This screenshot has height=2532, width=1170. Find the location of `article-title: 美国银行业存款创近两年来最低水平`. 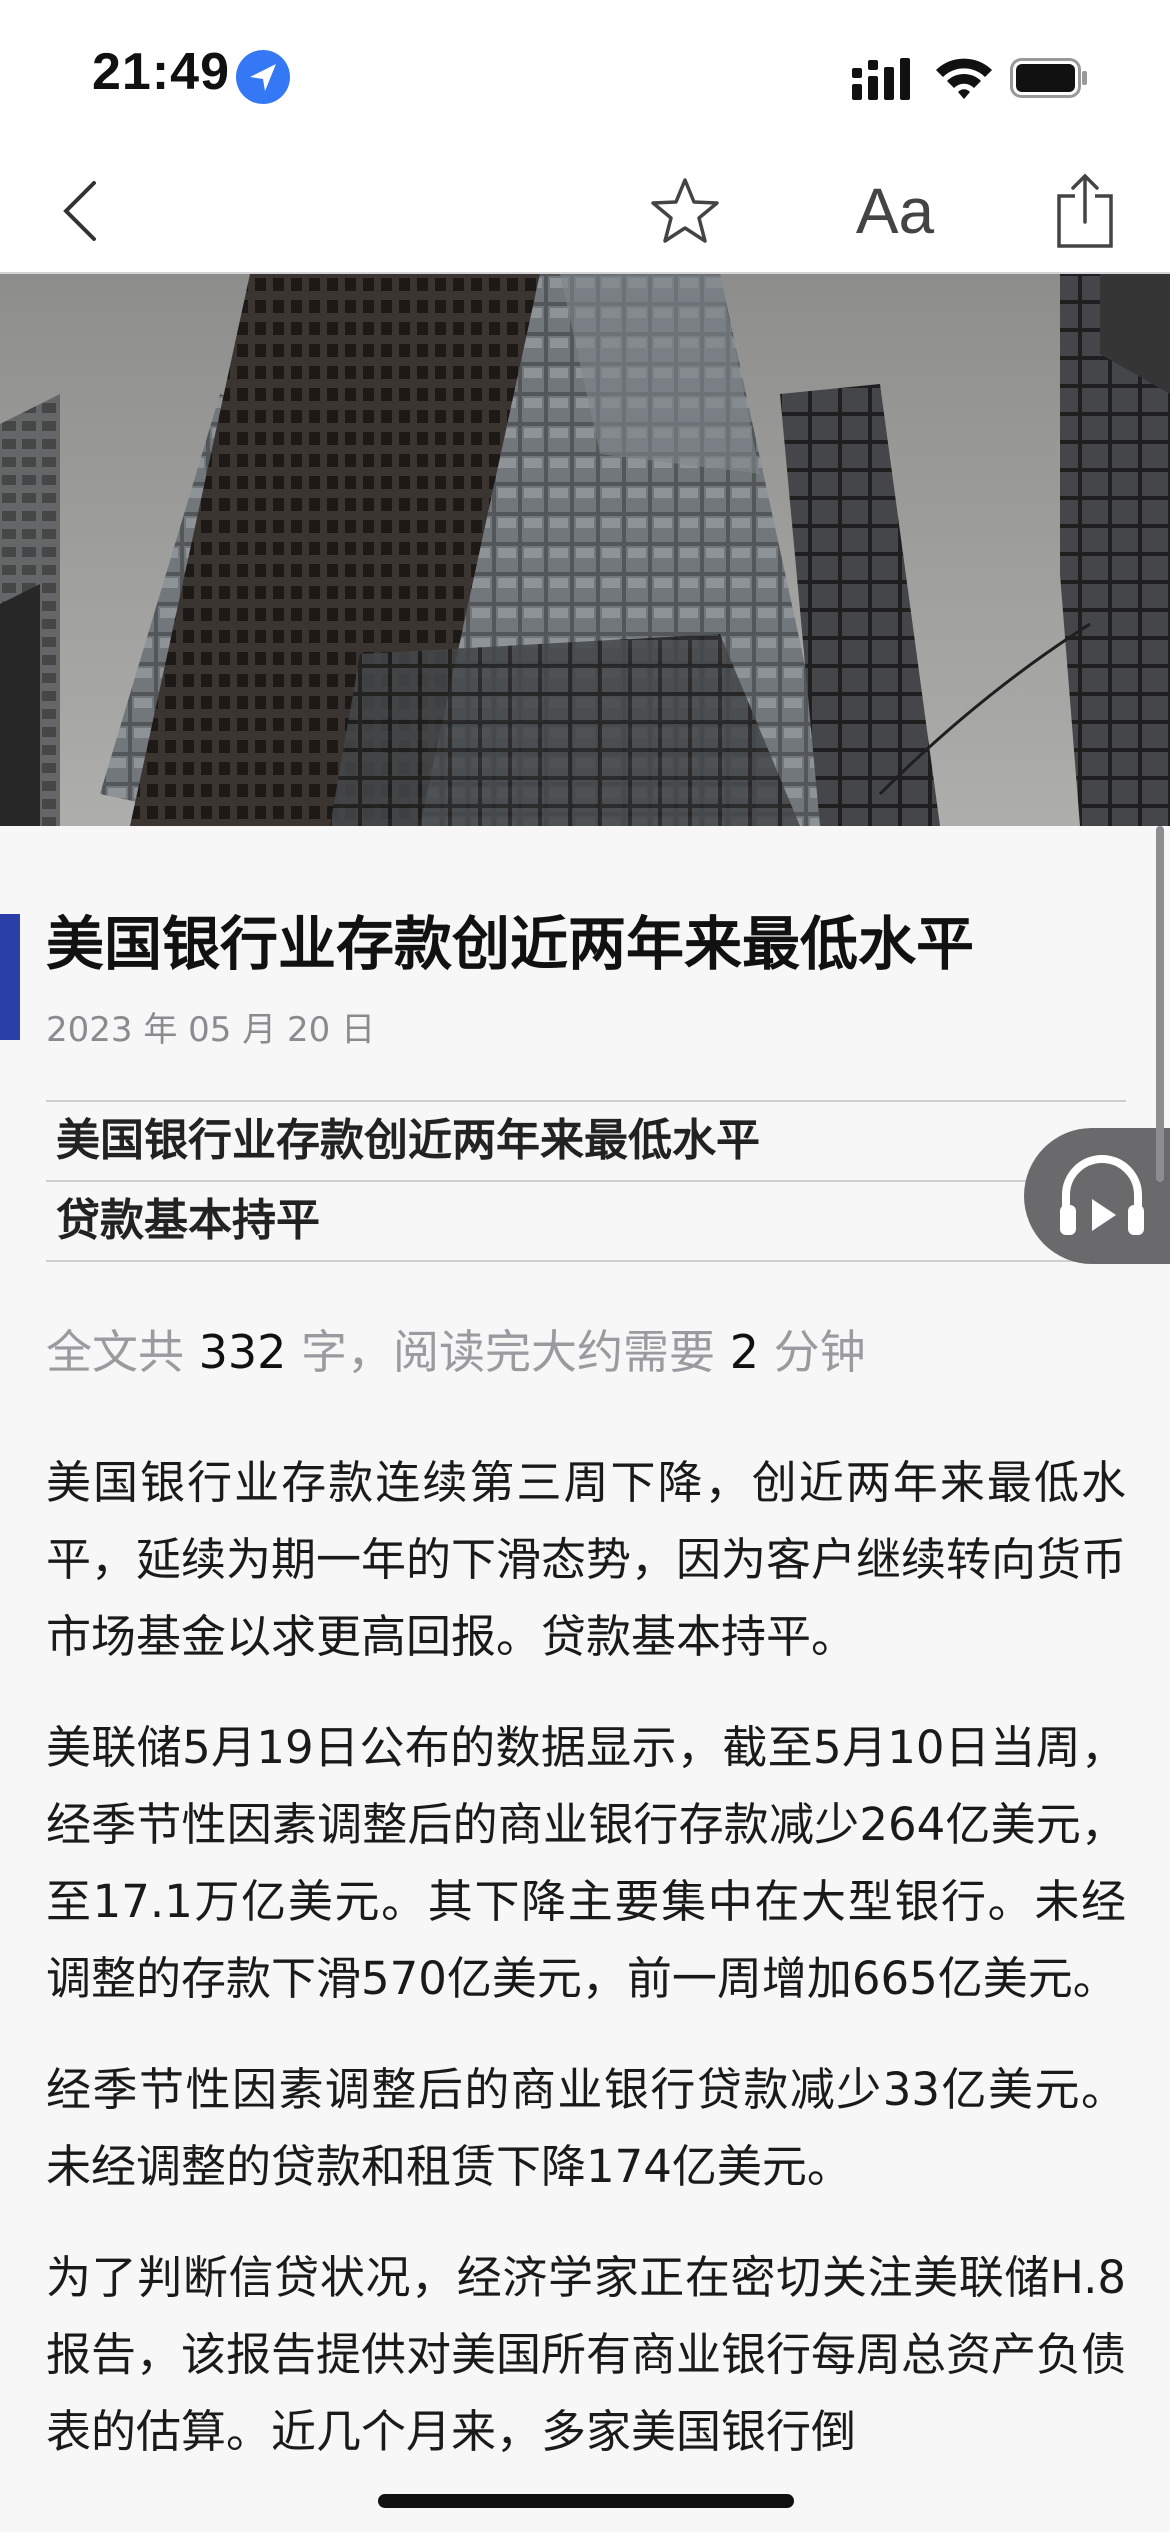

article-title: 美国银行业存款创近两年来最低水平 is located at coordinates (510, 944).